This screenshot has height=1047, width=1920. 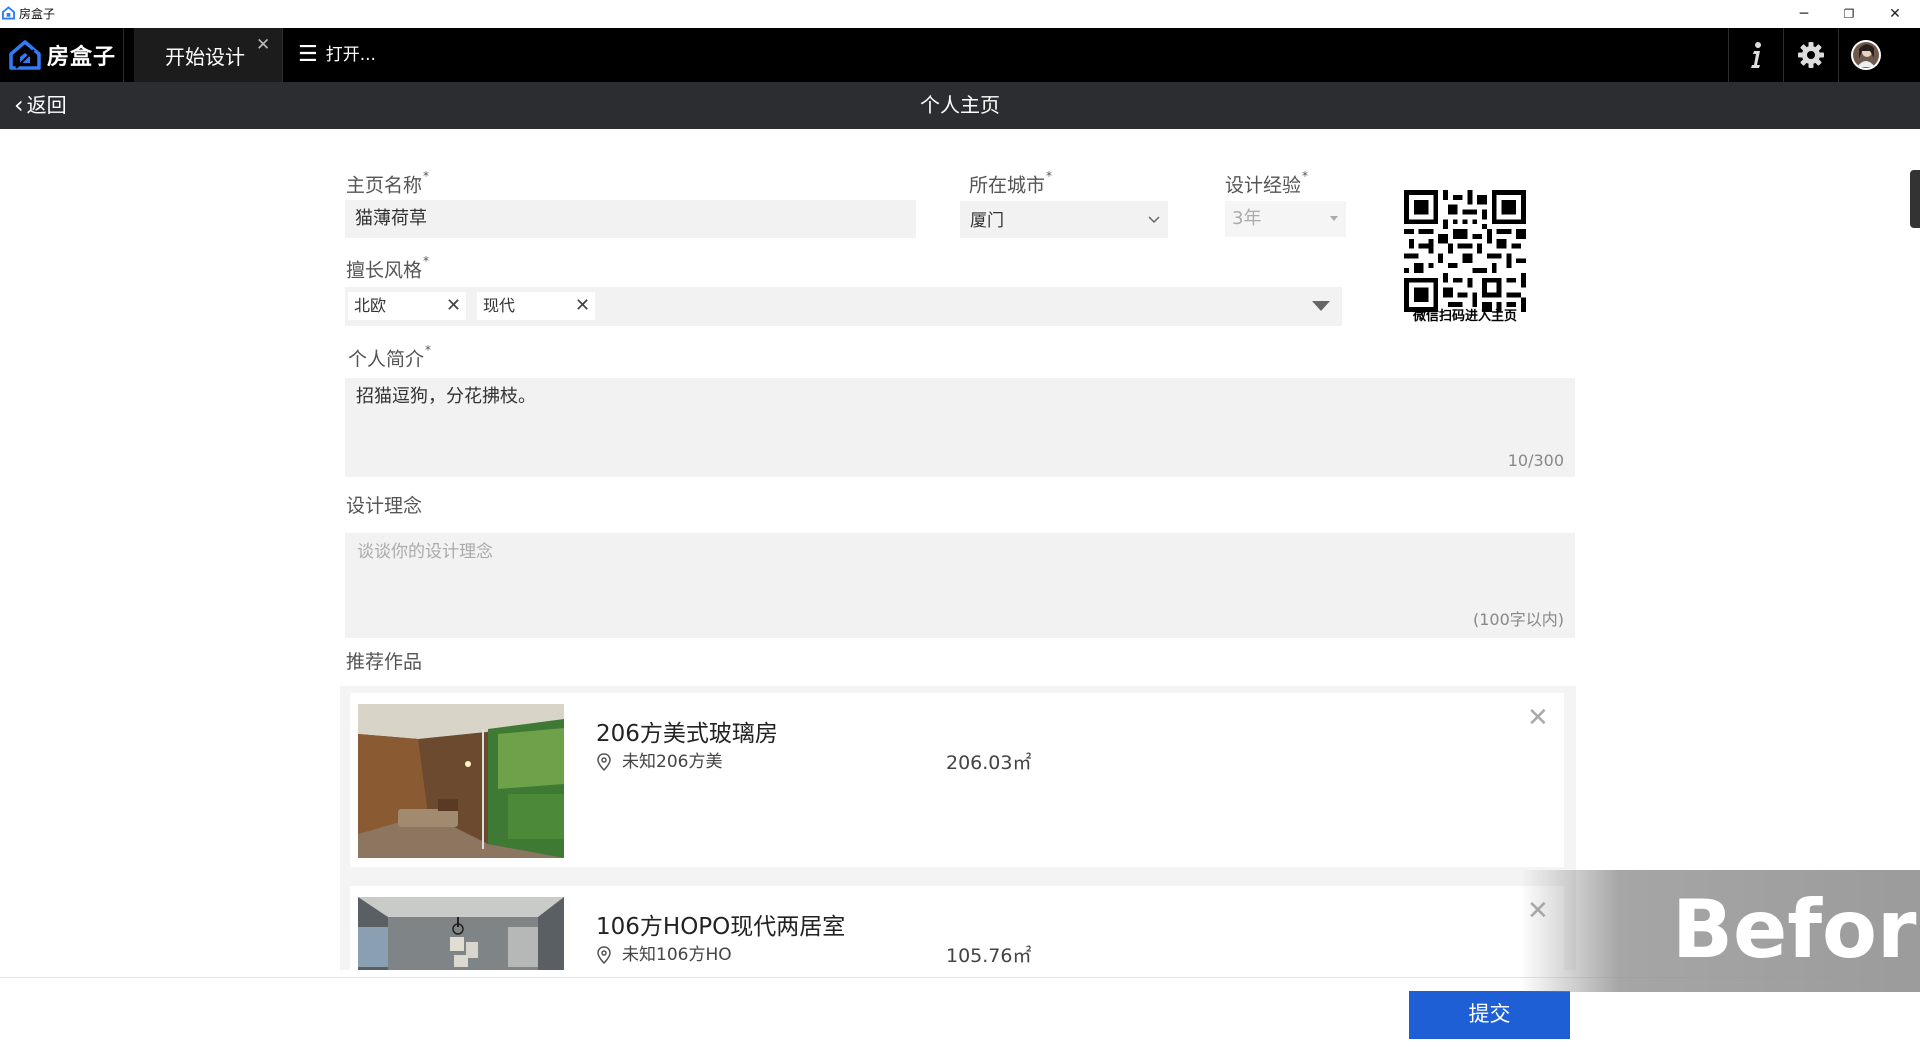 I want to click on before-label: Befor, so click(x=1794, y=929).